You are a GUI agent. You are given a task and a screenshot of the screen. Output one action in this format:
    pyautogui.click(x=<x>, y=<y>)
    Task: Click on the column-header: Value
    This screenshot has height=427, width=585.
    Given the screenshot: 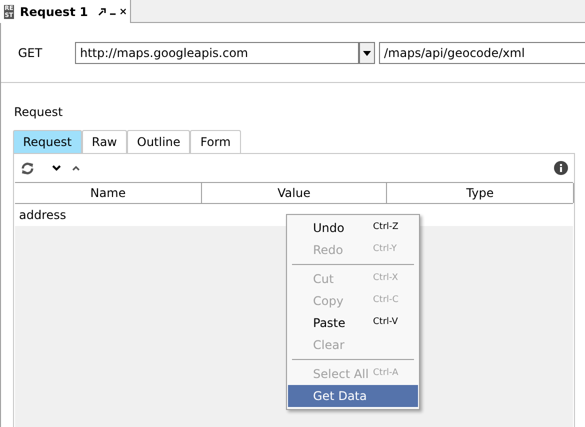 What is the action you would take?
    pyautogui.click(x=294, y=193)
    